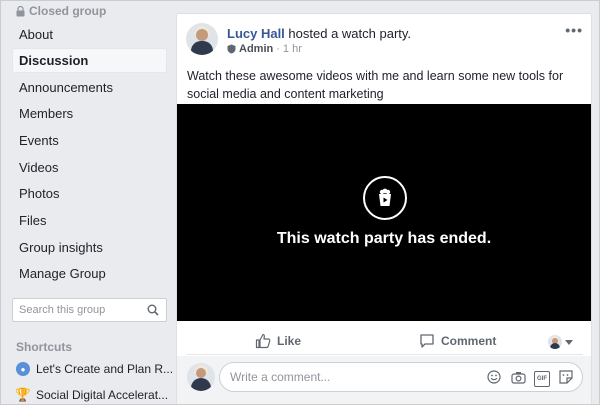 Image resolution: width=600 pixels, height=405 pixels. Describe the element at coordinates (23, 369) in the screenshot. I see `group-icon: ●` at that location.